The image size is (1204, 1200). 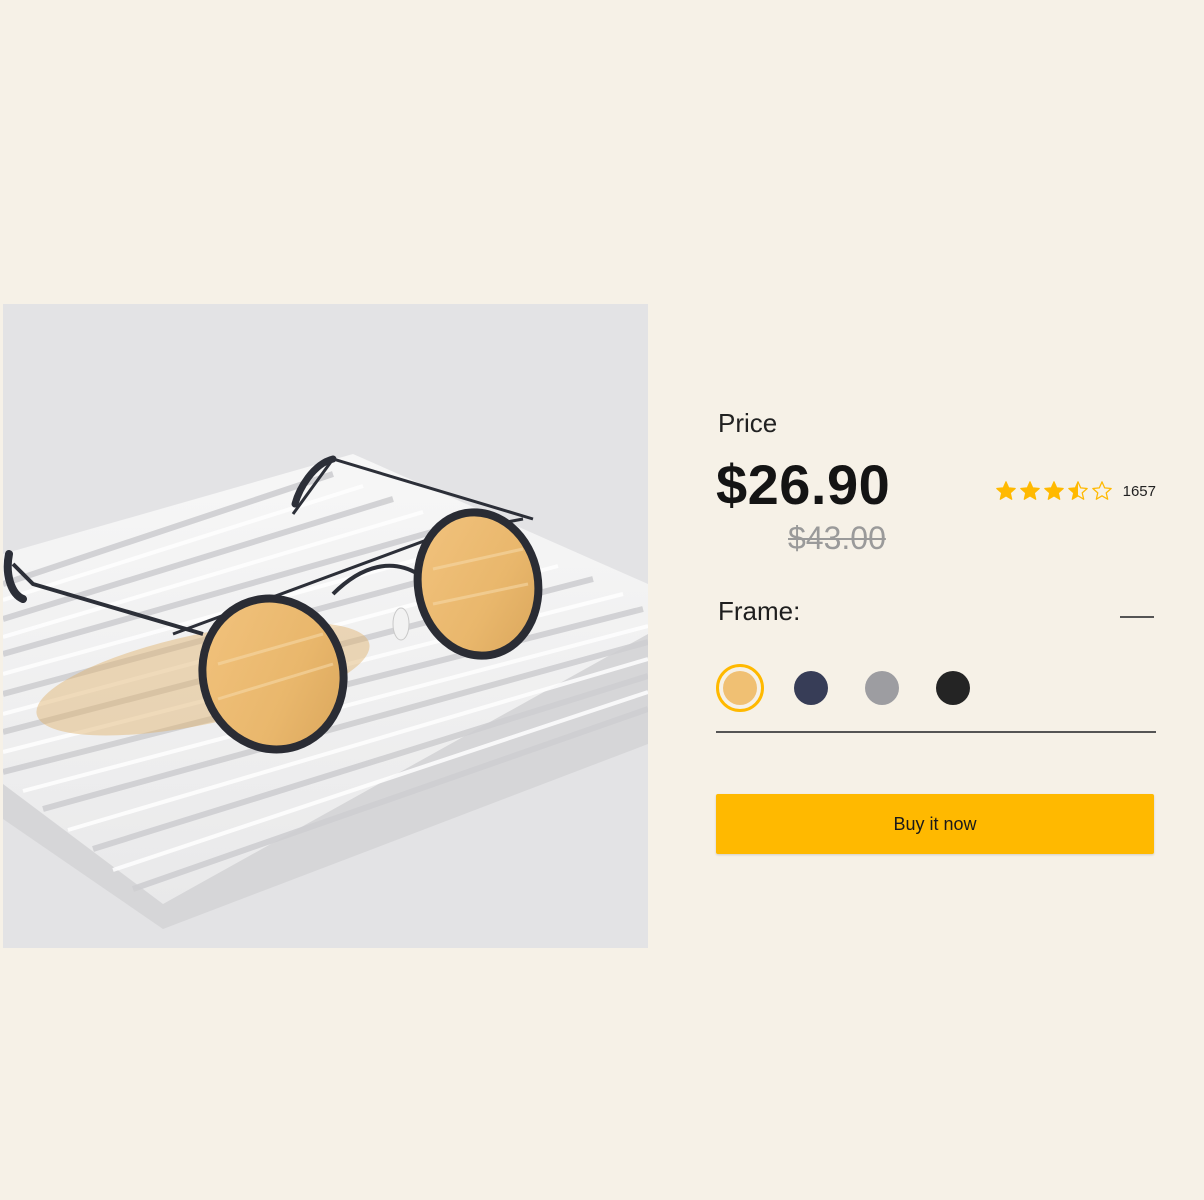 What do you see at coordinates (811, 688) in the screenshot?
I see `swatch-navy` at bounding box center [811, 688].